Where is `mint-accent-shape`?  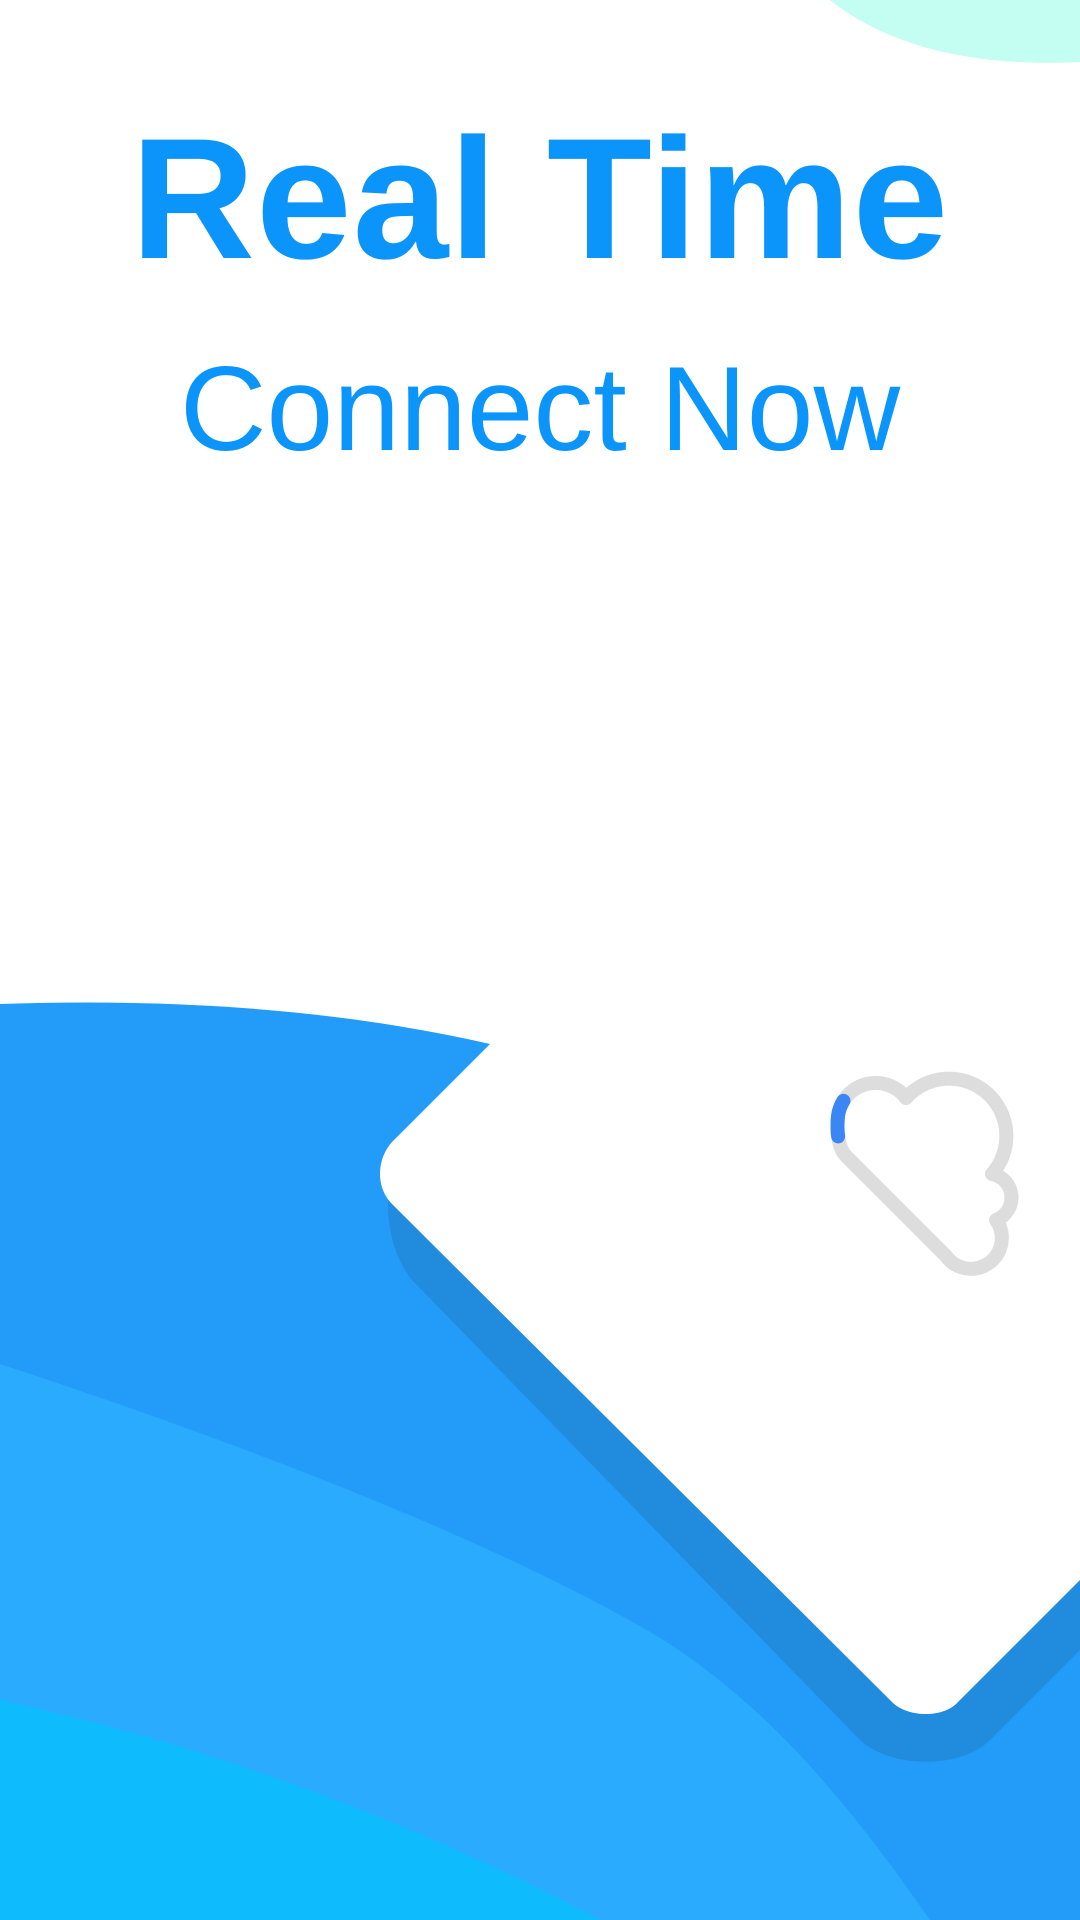
mint-accent-shape is located at coordinates (955, 31).